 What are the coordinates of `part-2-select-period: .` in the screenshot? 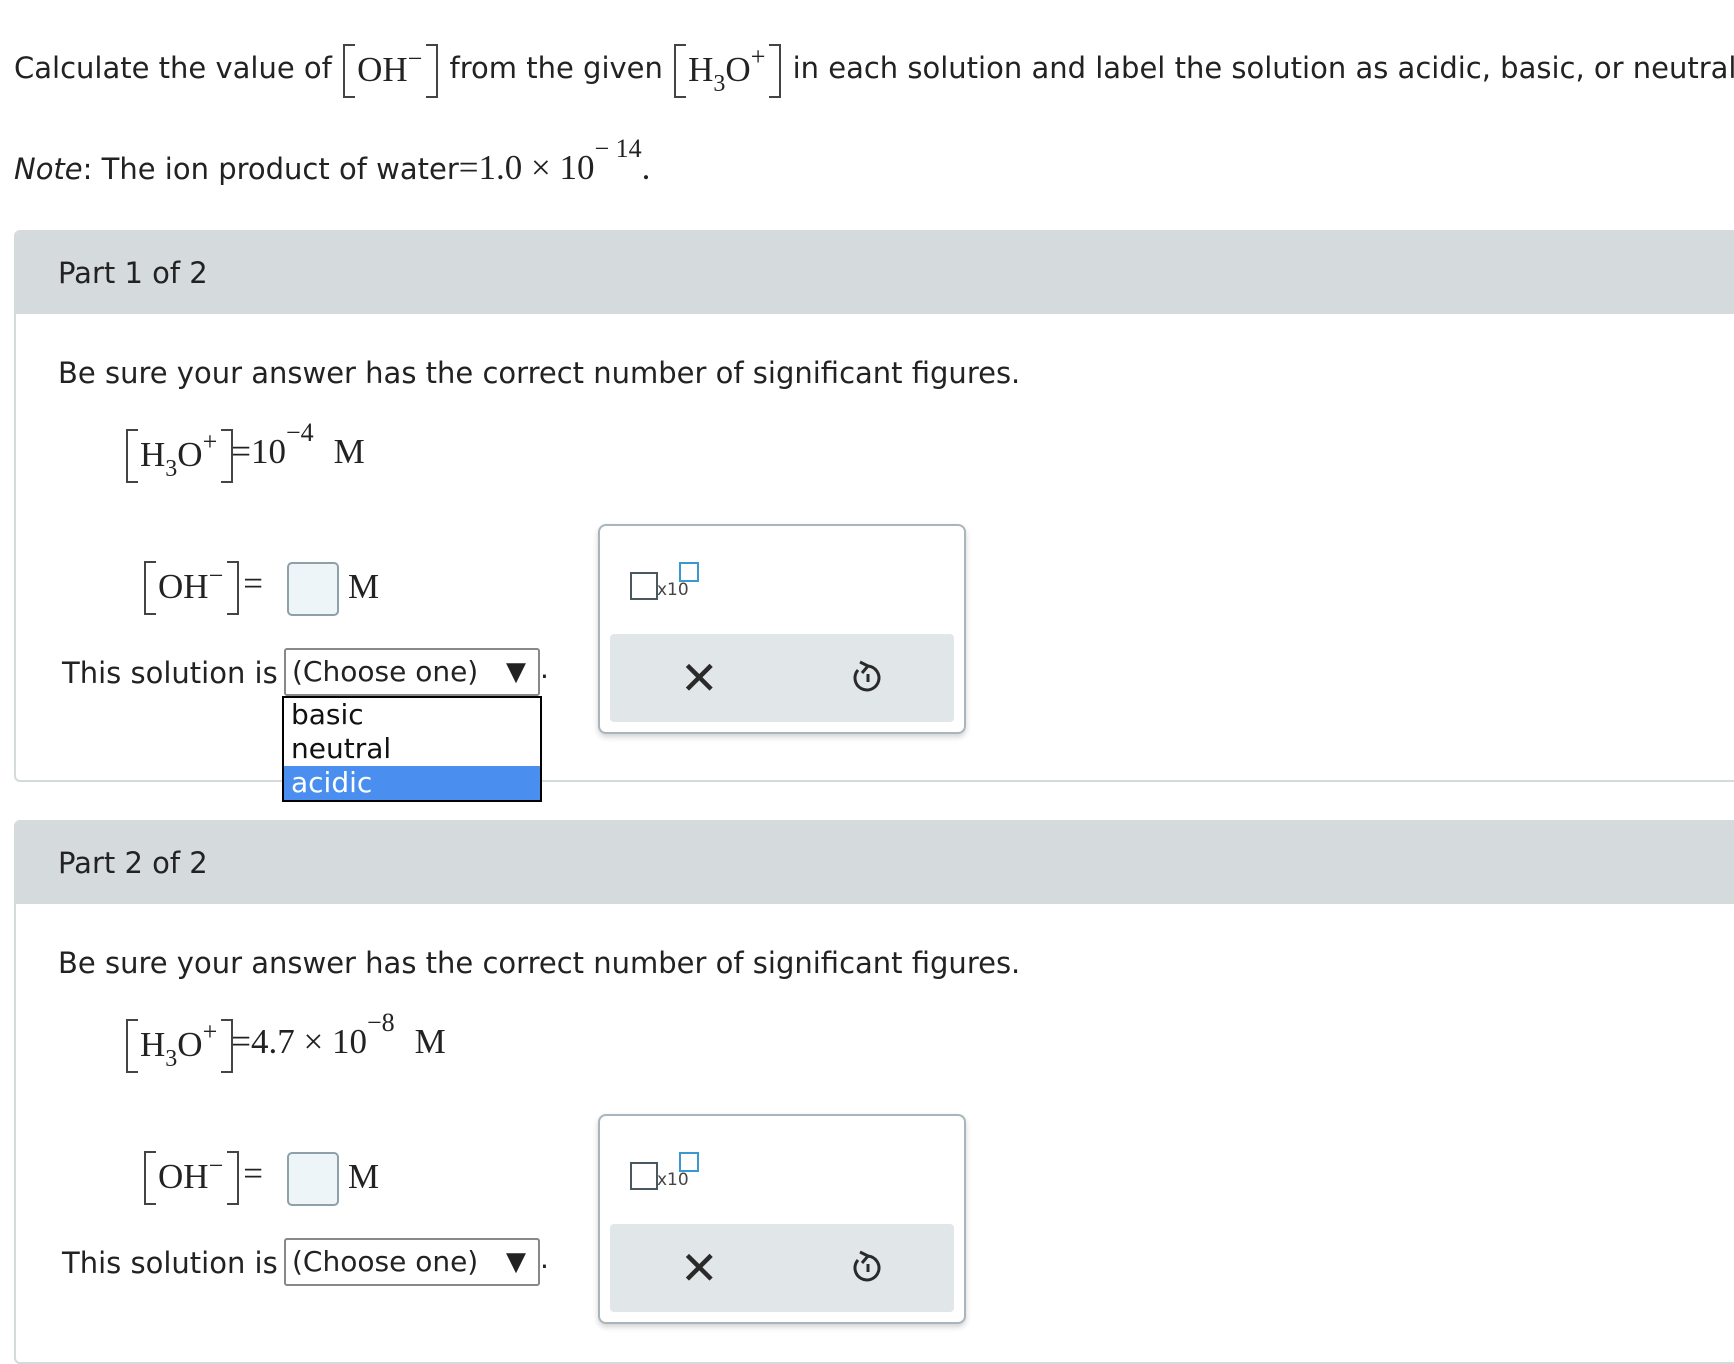 It's located at (544, 1258).